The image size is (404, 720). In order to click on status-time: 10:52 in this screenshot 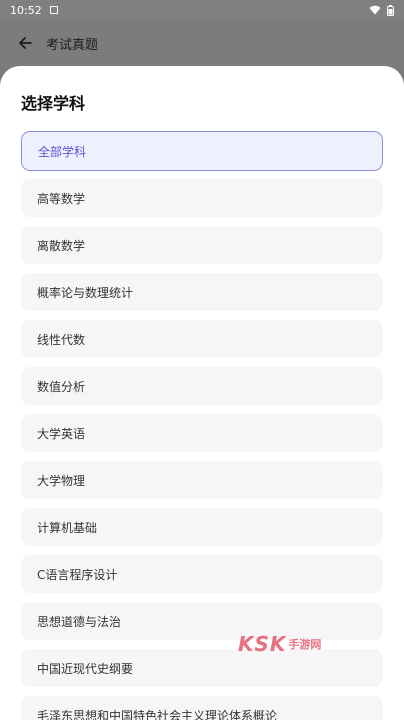, I will do `click(26, 10)`.